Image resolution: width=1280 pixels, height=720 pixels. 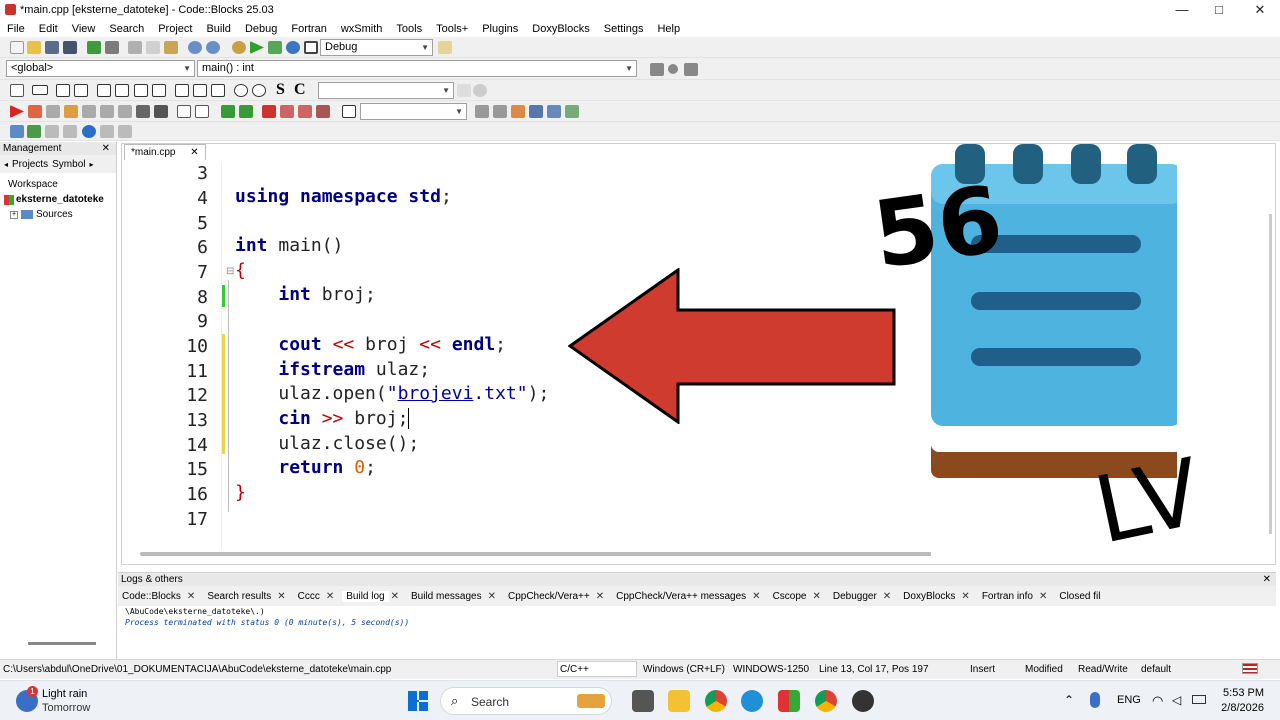 I want to click on weather-label: Light rain, so click(x=64, y=694).